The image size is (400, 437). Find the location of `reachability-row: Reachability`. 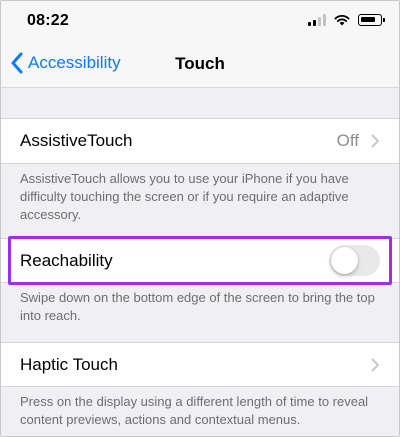

reachability-row: Reachability is located at coordinates (200, 260).